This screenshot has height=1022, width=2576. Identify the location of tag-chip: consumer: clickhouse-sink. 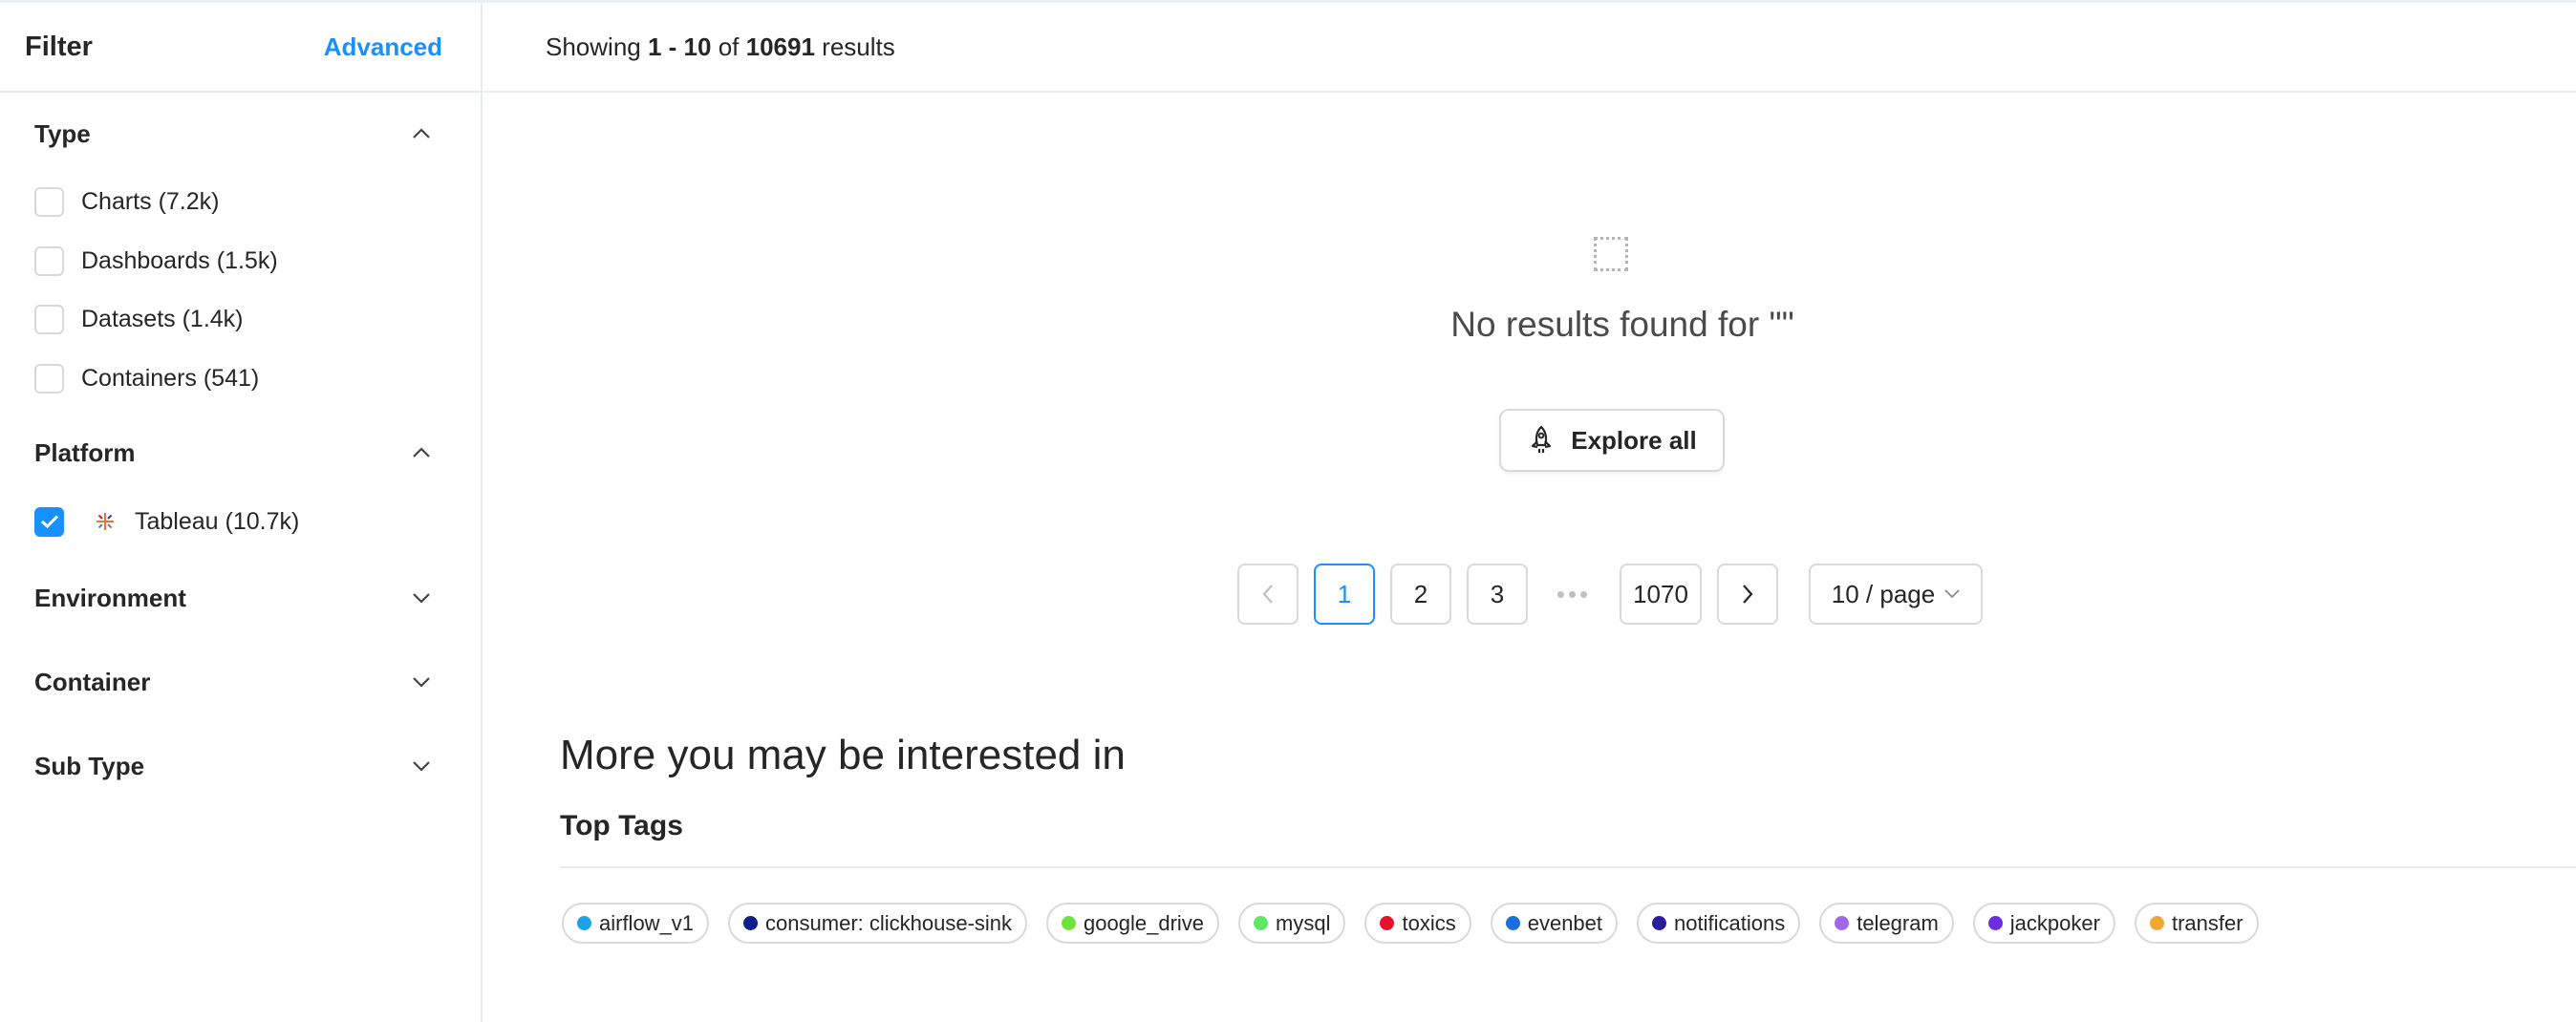
(878, 923).